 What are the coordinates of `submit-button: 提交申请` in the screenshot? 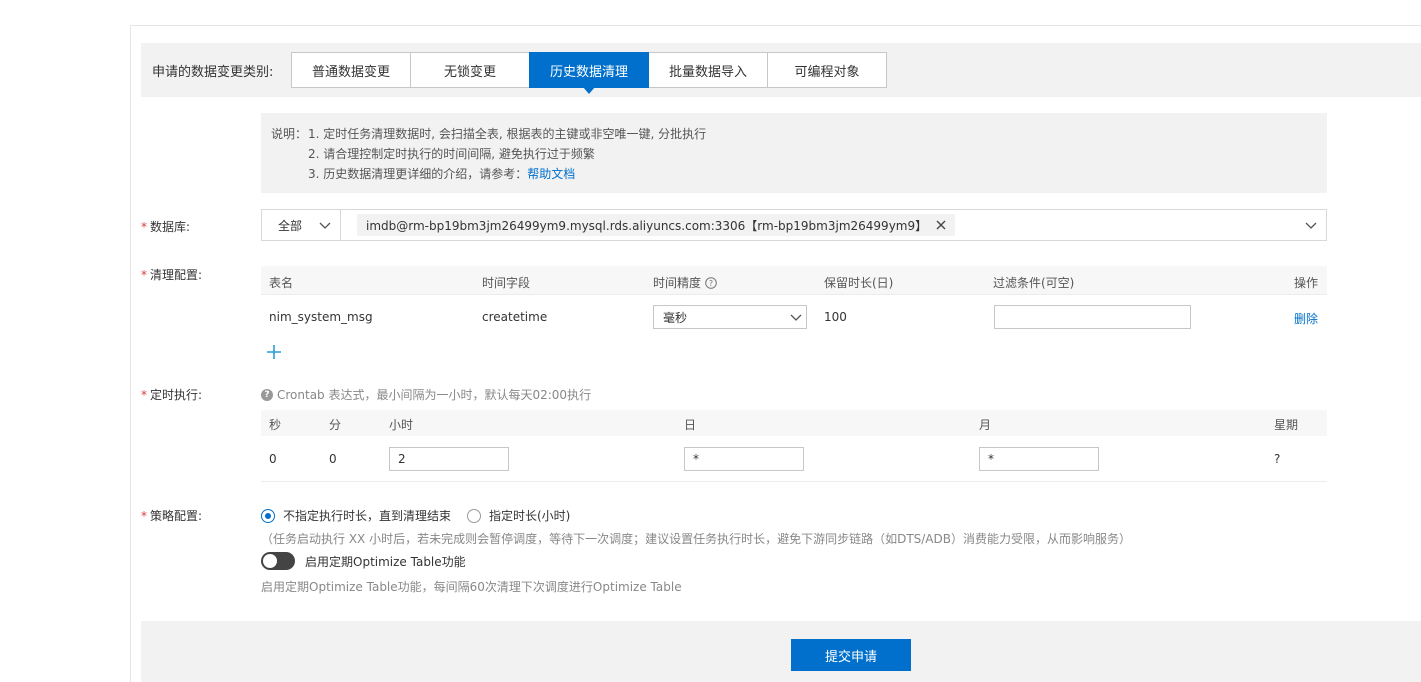 It's located at (851, 655).